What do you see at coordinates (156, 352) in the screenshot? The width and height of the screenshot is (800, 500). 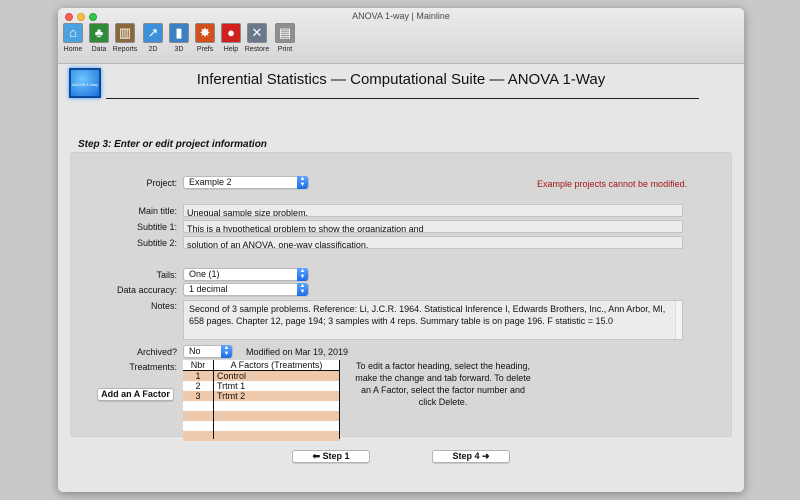 I see `archived-label: Archived?` at bounding box center [156, 352].